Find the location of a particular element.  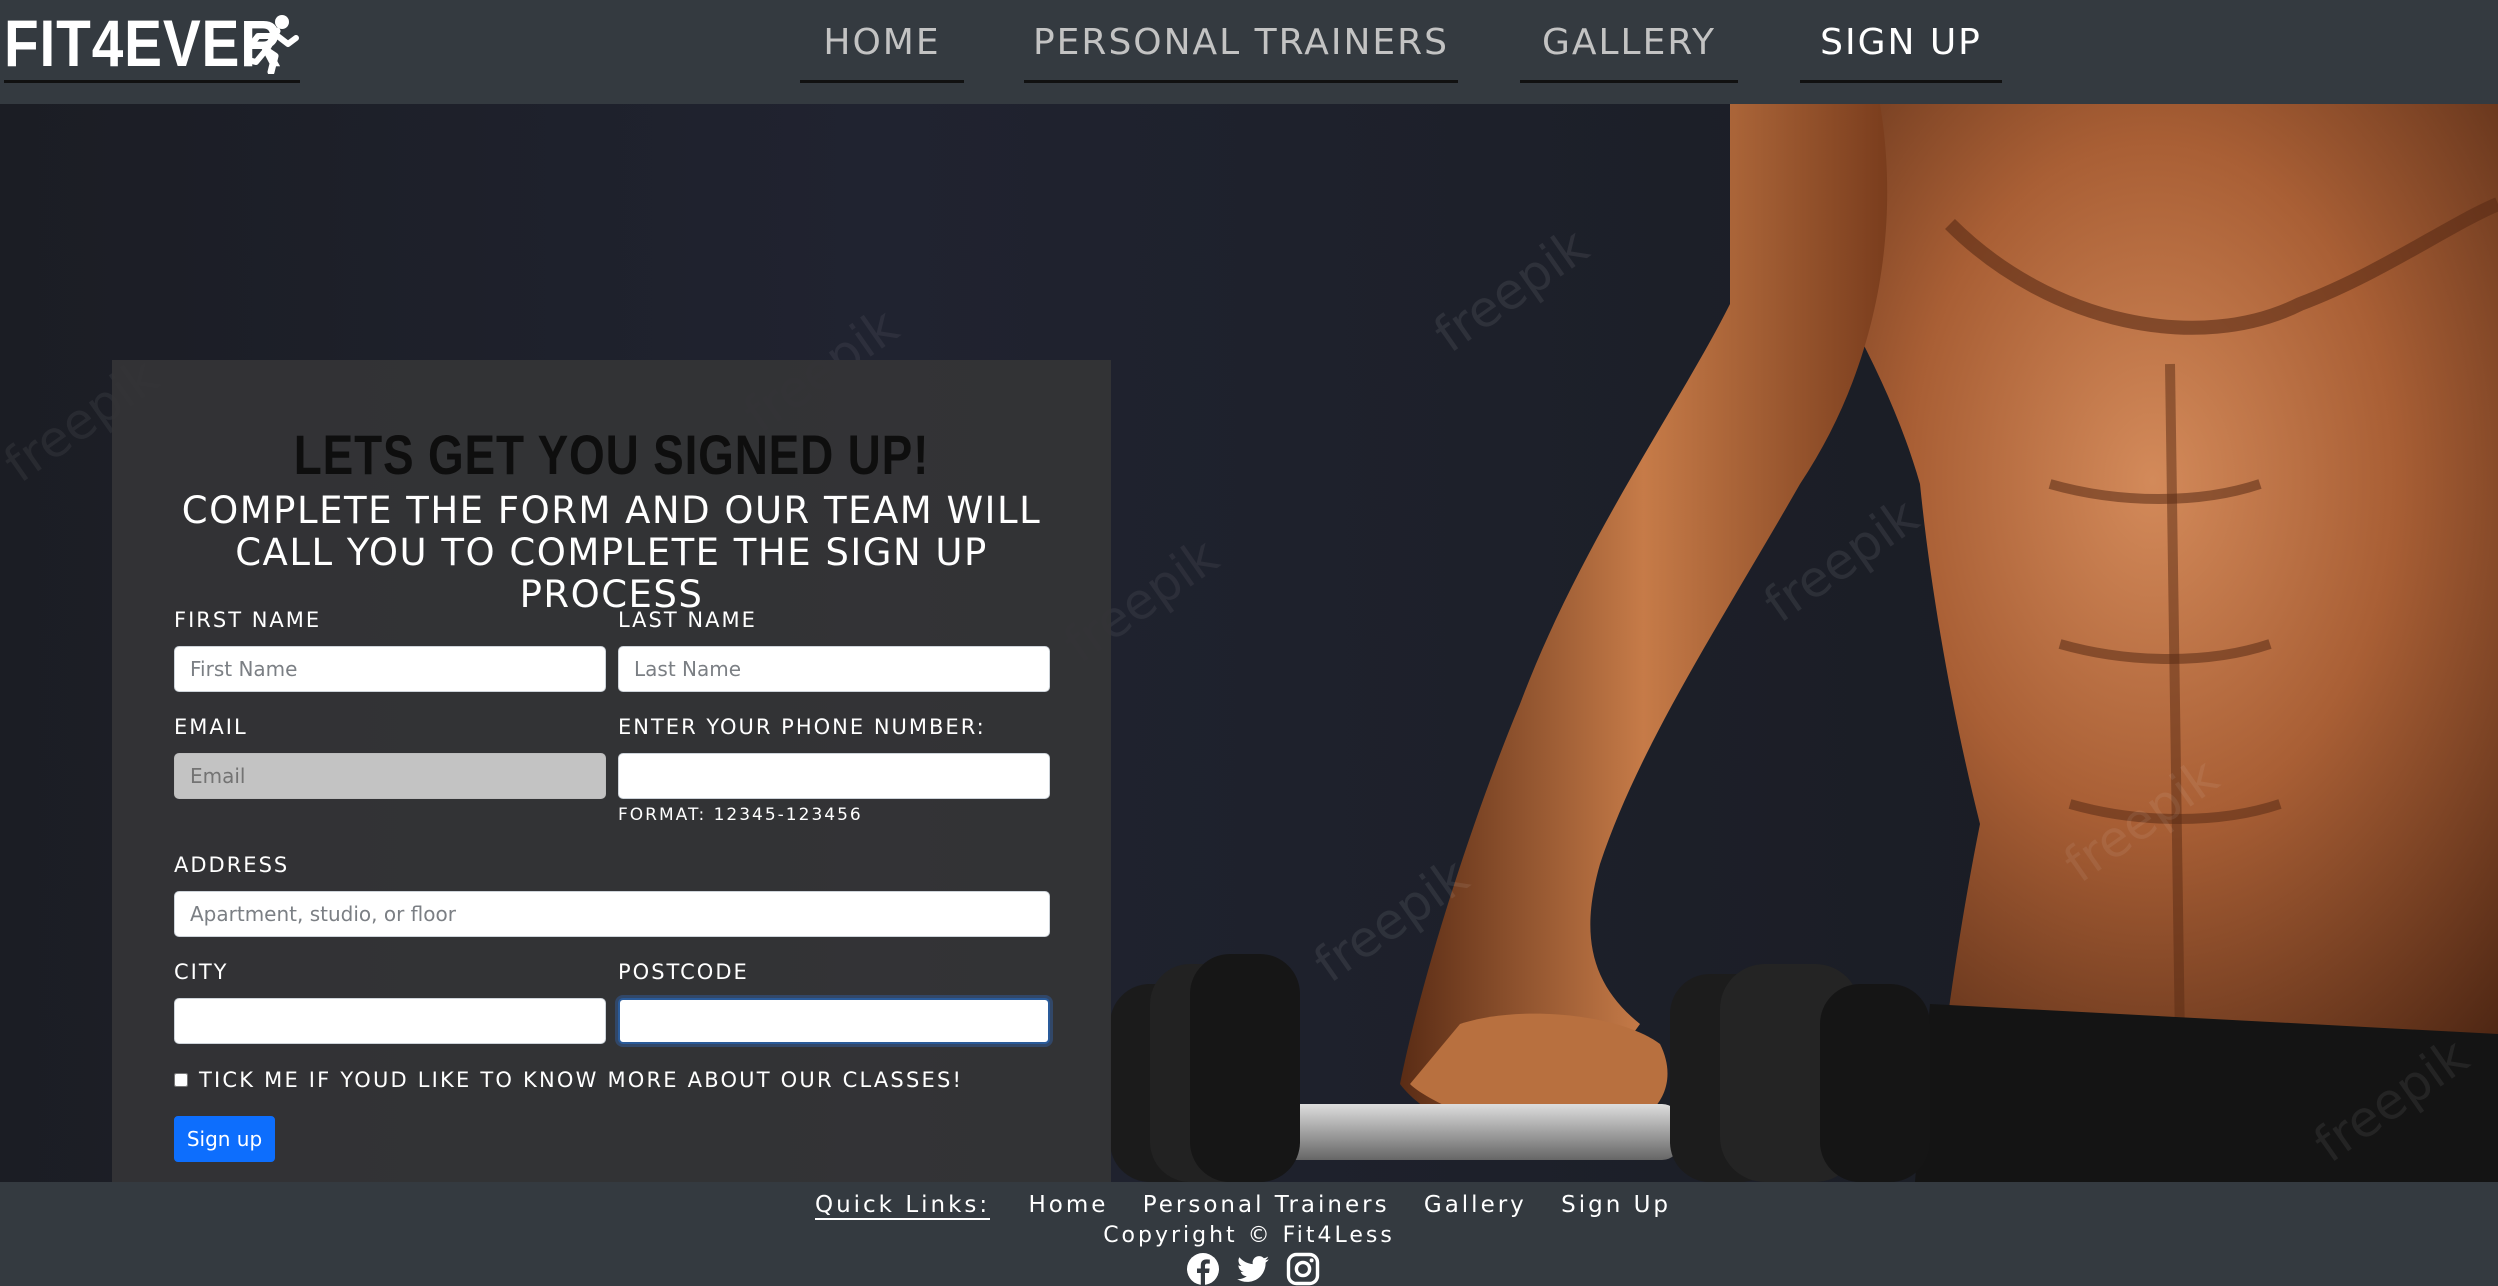

watermark-text: freepik is located at coordinates (1511, 290).